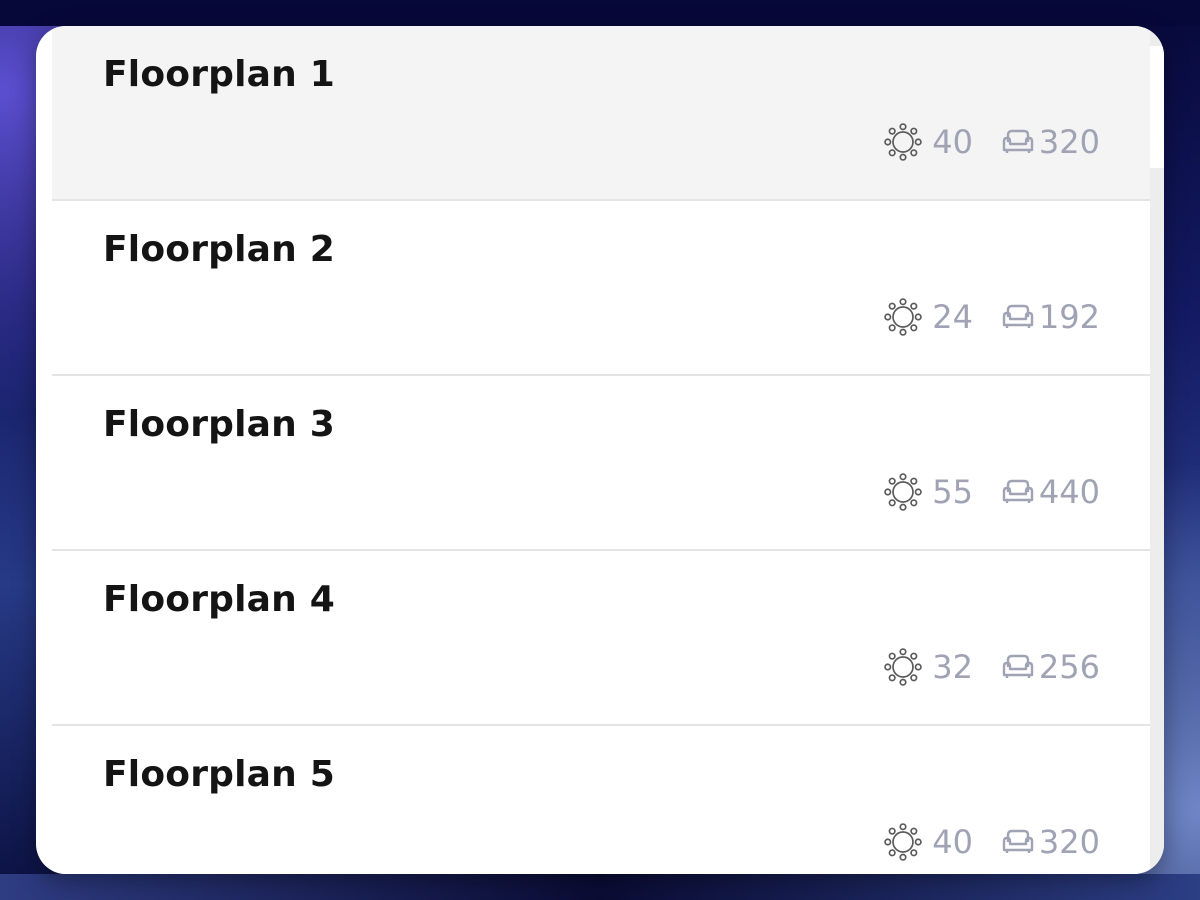  Describe the element at coordinates (219, 249) in the screenshot. I see `floorplan-name: Floorplan 2` at that location.